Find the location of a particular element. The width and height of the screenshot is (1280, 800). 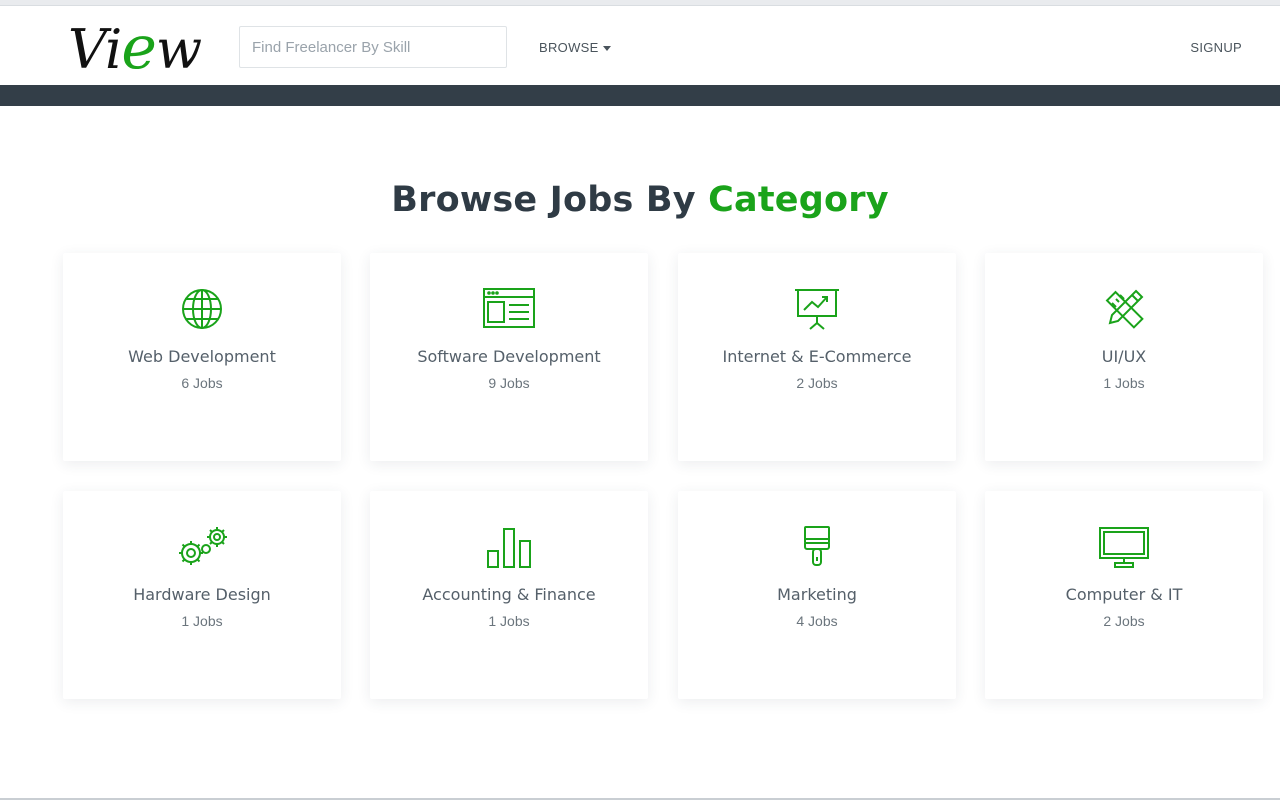

category-name: Web Development is located at coordinates (202, 356).